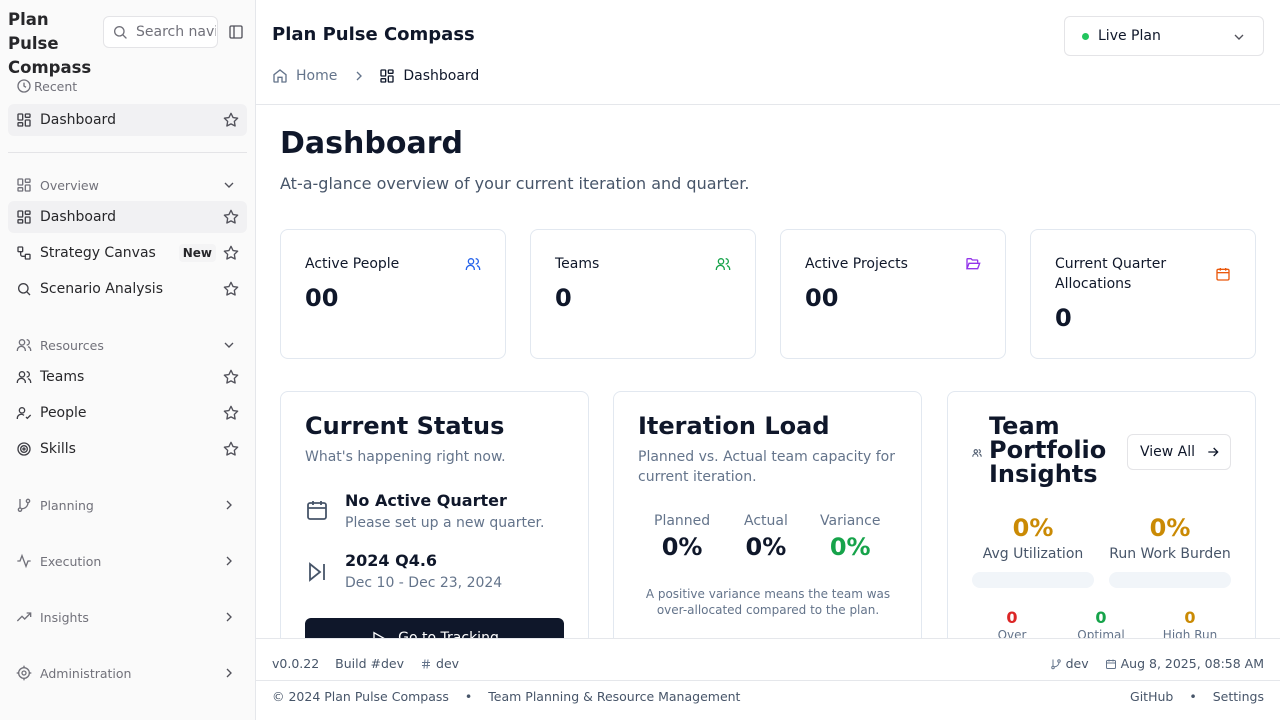  Describe the element at coordinates (86, 673) in the screenshot. I see `group-administration-label: Administration` at that location.